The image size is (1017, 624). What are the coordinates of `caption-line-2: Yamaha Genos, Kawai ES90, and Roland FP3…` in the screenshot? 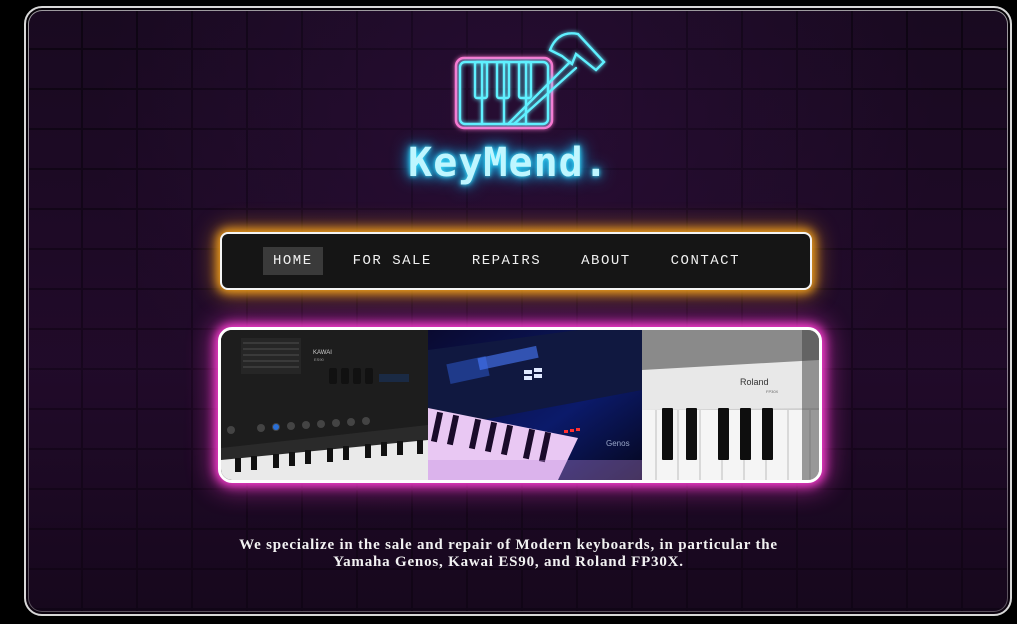 It's located at (508, 562).